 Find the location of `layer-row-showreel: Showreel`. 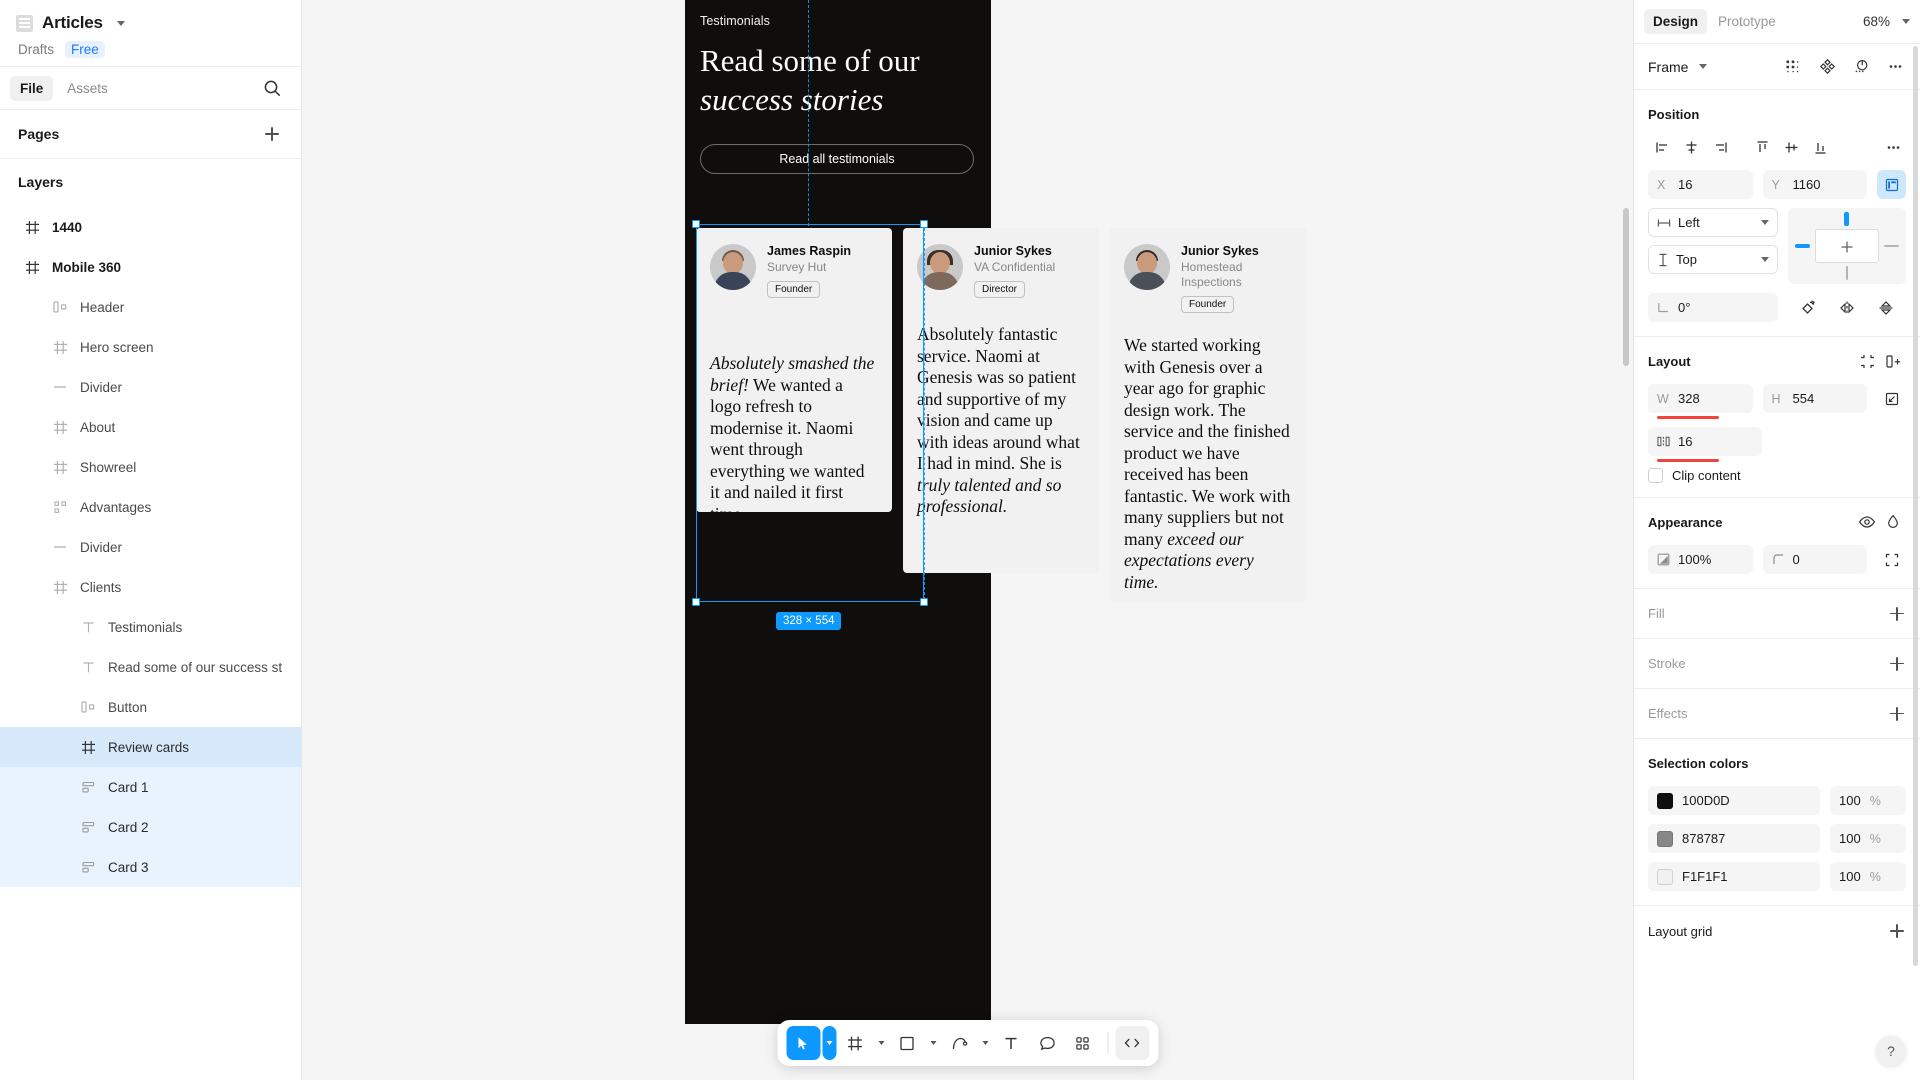

layer-row-showreel: Showreel is located at coordinates (150, 467).